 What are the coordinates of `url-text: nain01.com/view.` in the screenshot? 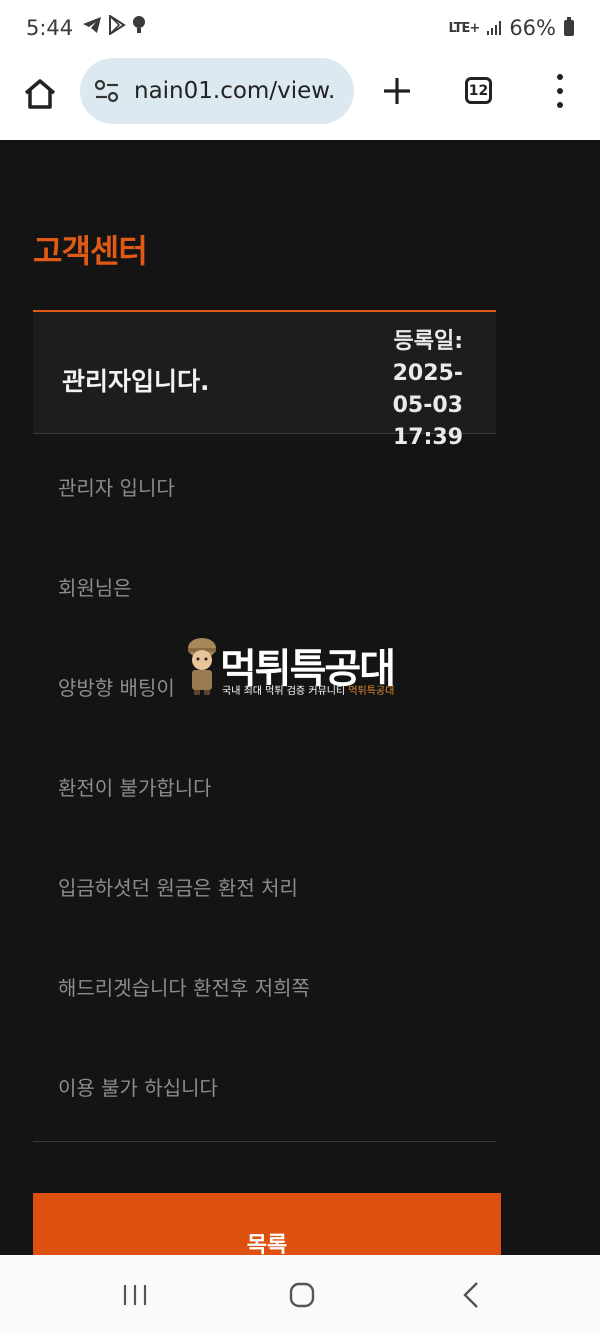 It's located at (237, 91).